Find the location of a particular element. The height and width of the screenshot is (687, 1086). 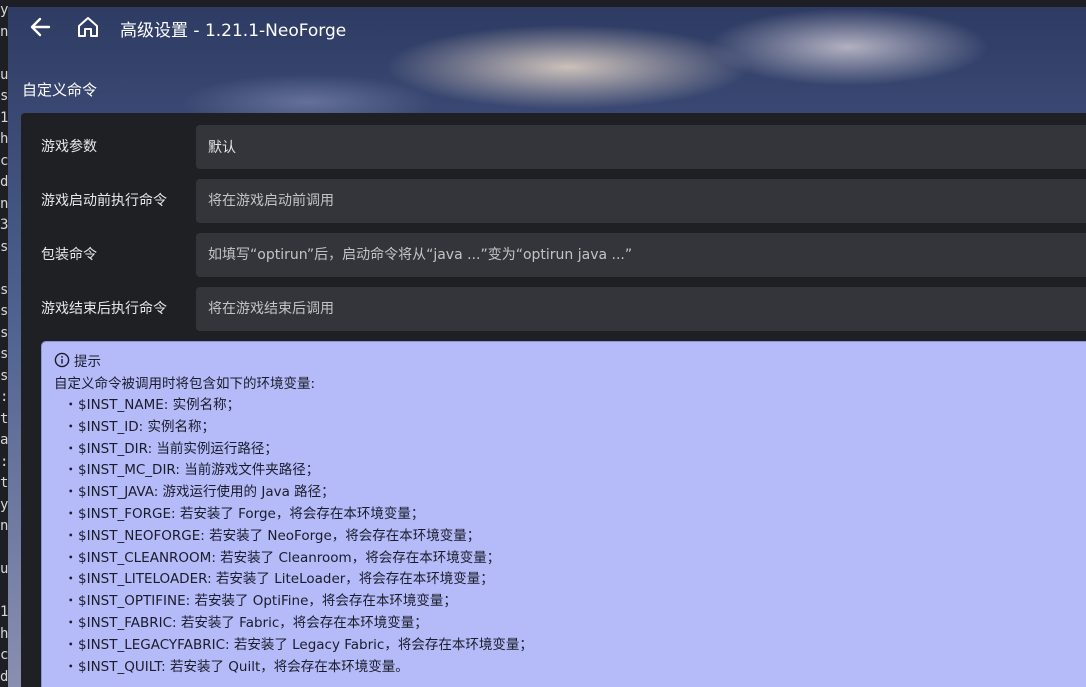

game-args-input is located at coordinates (641, 147).